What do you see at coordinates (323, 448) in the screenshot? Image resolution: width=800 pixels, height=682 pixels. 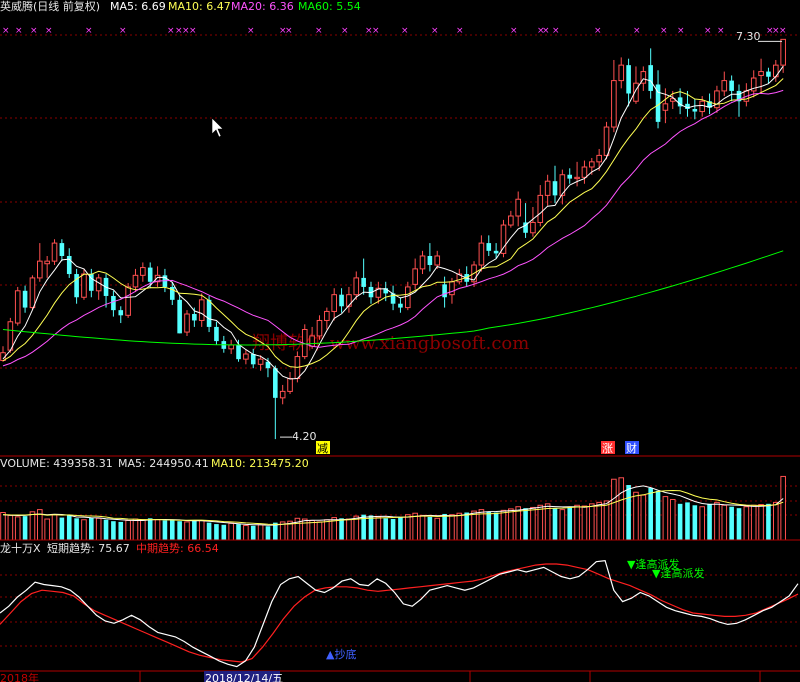 I see `jian-marker: 减` at bounding box center [323, 448].